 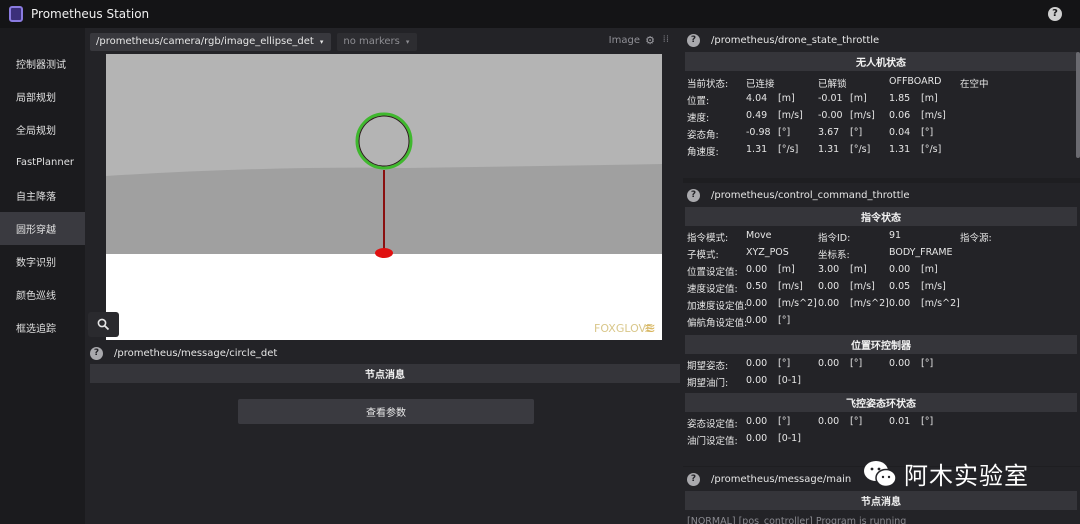 I want to click on sidebar-item: 自主降落, so click(x=42, y=195).